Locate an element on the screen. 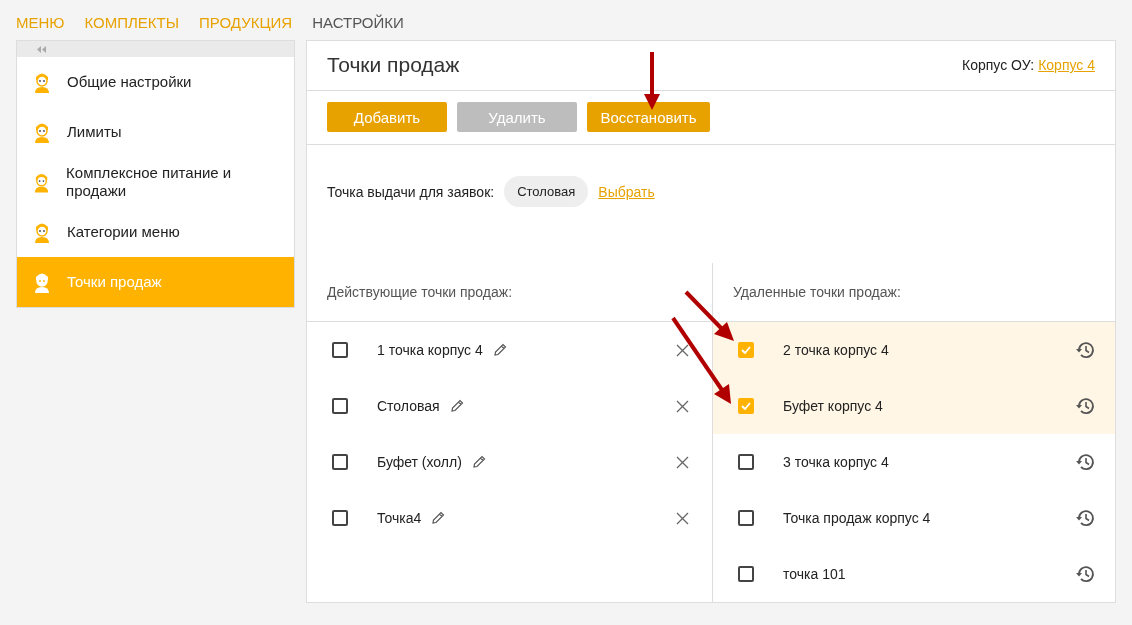 This screenshot has width=1132, height=625. nav-tab: КОМПЛЕКТЫ is located at coordinates (132, 22).